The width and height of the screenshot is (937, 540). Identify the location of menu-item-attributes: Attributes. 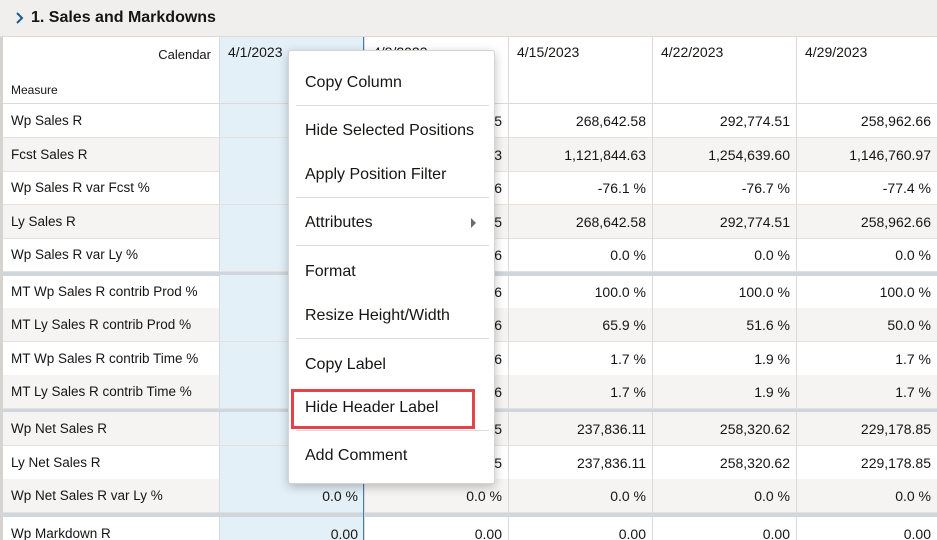
(392, 223).